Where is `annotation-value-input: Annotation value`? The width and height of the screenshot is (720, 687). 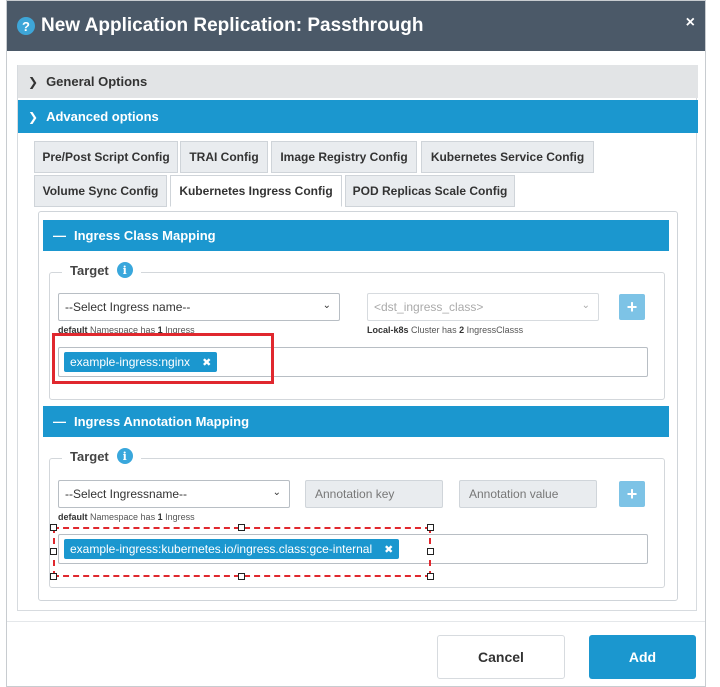 annotation-value-input: Annotation value is located at coordinates (528, 494).